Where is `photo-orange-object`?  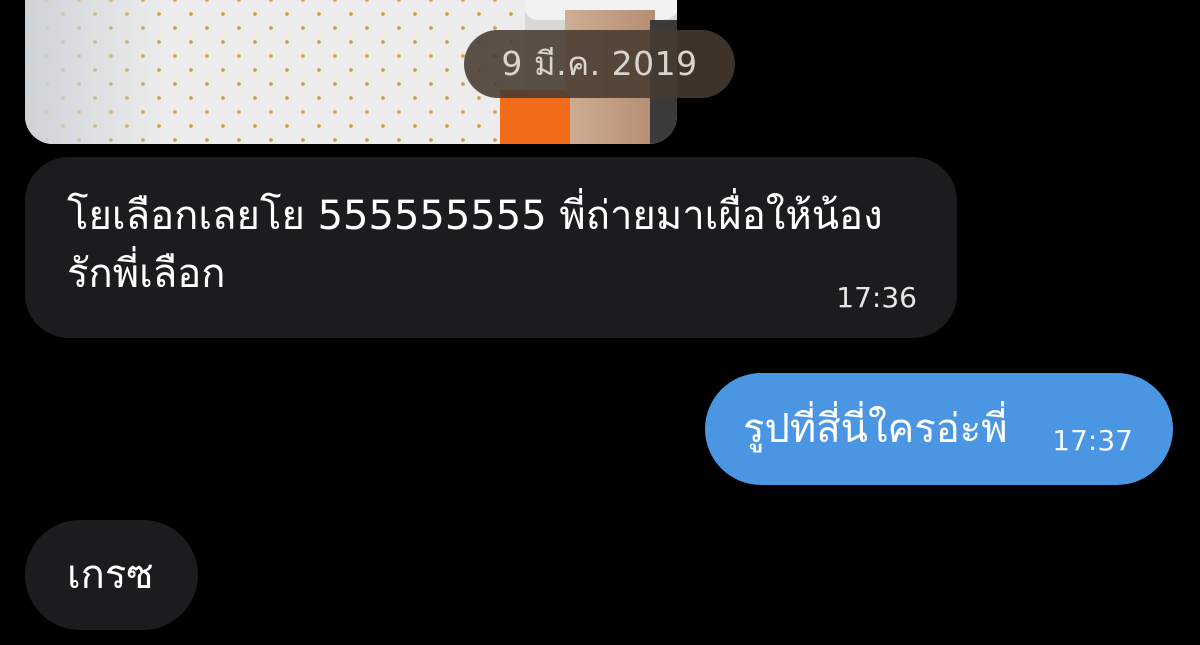 photo-orange-object is located at coordinates (535, 117).